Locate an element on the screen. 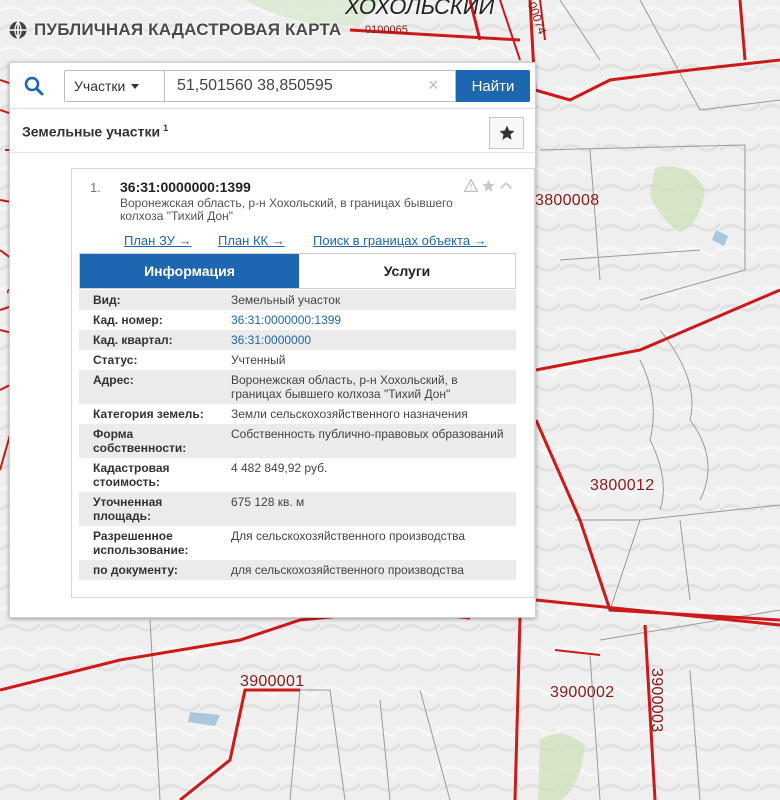  search-bar: Участки × Найти is located at coordinates (272, 86).